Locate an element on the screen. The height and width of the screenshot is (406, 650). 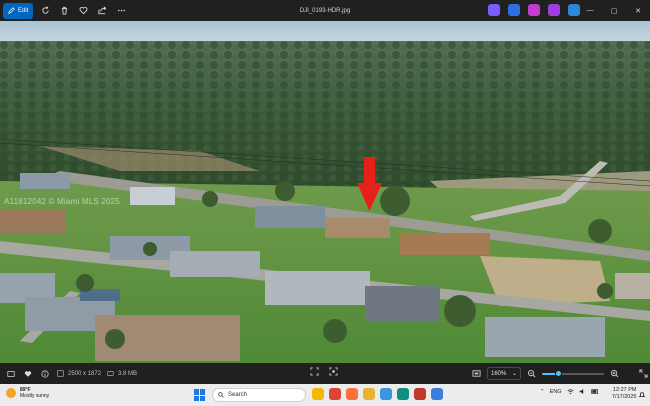
storage-icon is located at coordinates (110, 373).